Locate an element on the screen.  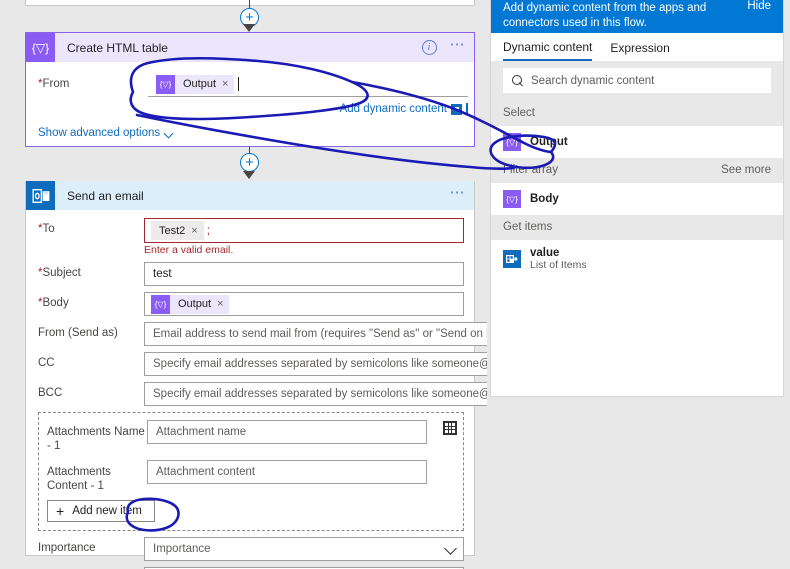
panel-pointer-notch is located at coordinates (490, 105).